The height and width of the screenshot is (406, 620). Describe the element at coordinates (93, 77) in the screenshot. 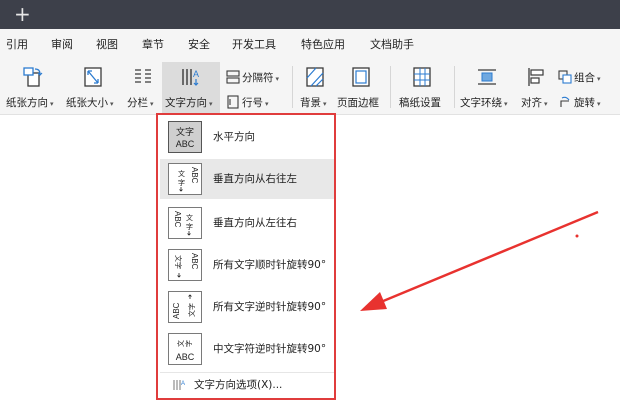

I see `paper-size-icon` at that location.